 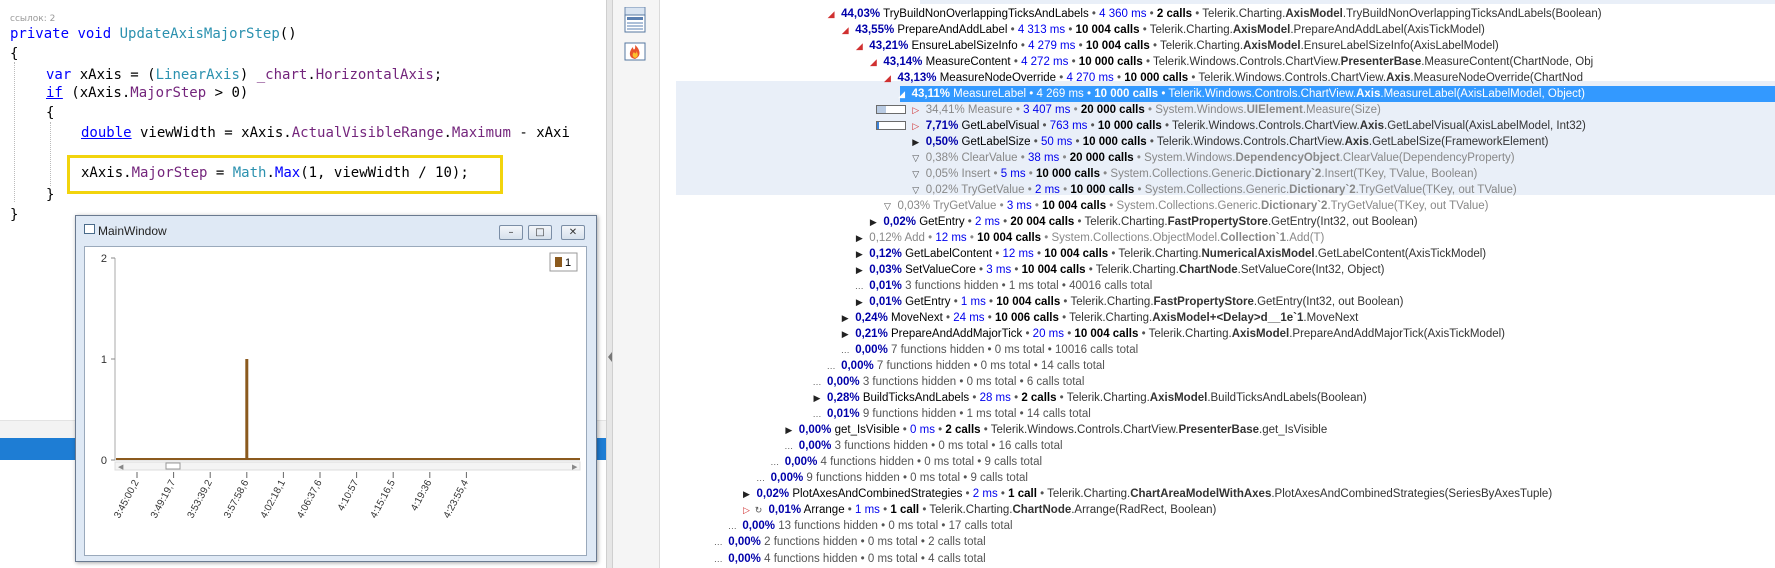 I want to click on namespace: System.Windows., so click(x=1201, y=109).